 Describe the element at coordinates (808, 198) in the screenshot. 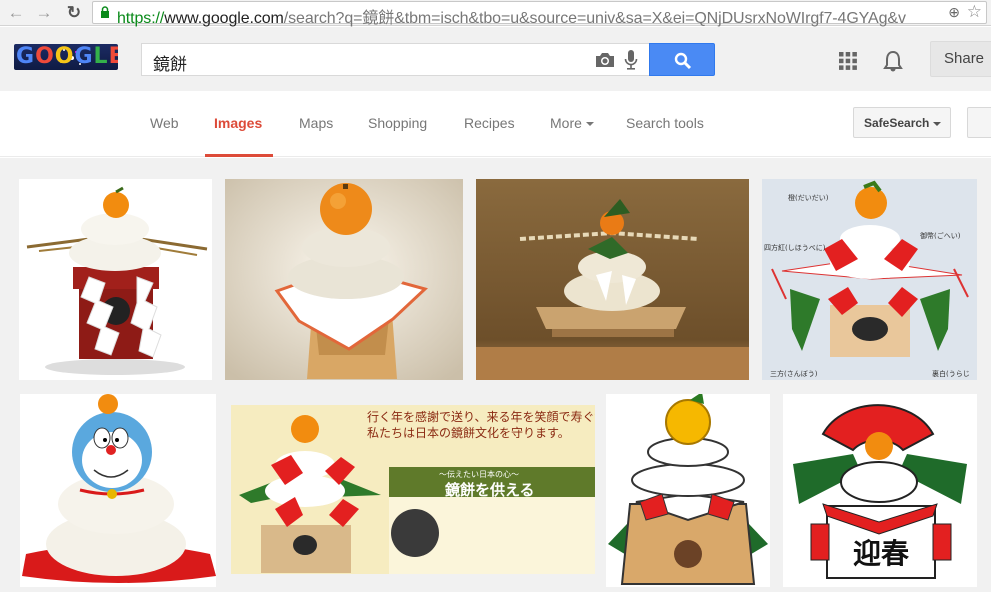

I see `callout-label: 橙(だいだい)` at that location.